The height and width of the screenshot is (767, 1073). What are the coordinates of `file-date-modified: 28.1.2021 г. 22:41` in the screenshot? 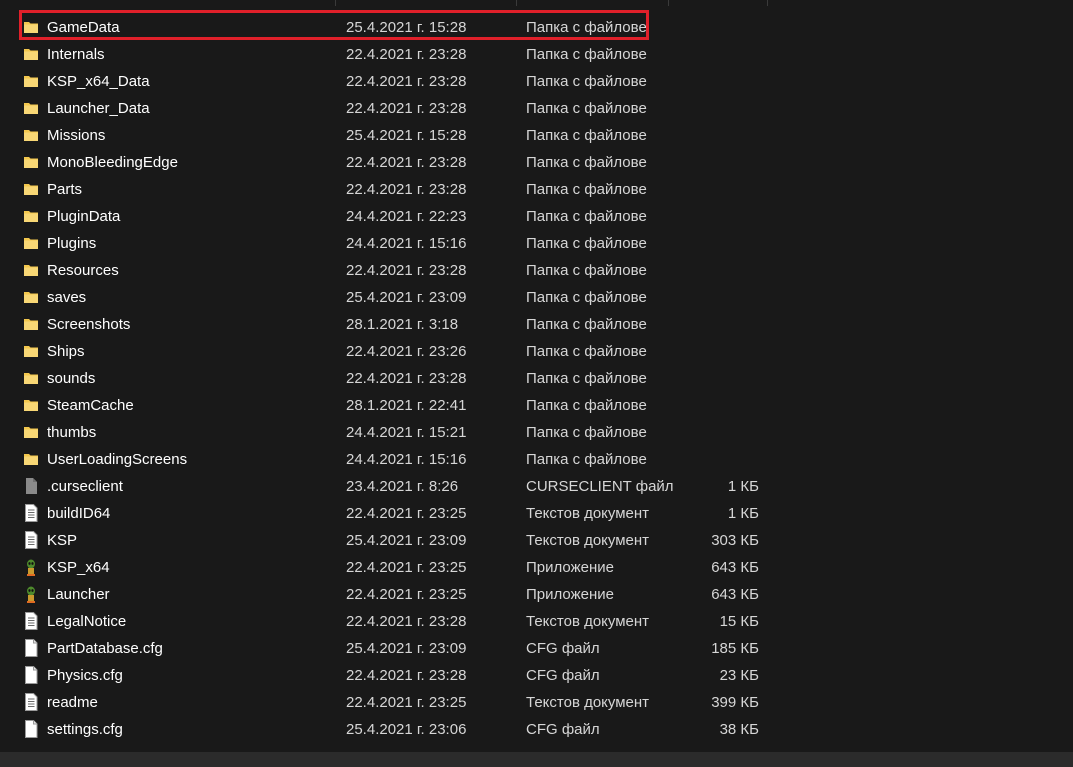 It's located at (406, 405).